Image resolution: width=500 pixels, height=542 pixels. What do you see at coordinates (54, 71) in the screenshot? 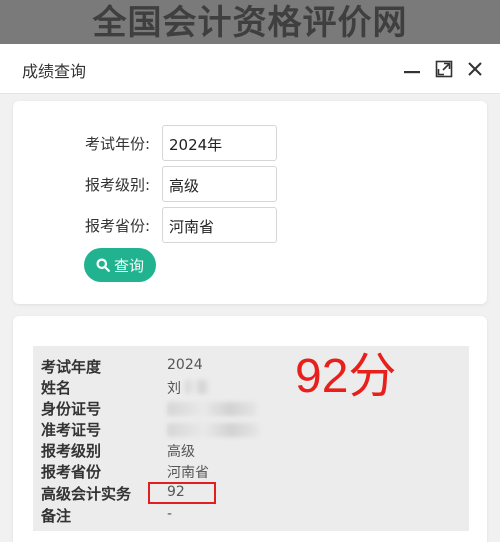
I see `dialog-title: 成绩查询` at bounding box center [54, 71].